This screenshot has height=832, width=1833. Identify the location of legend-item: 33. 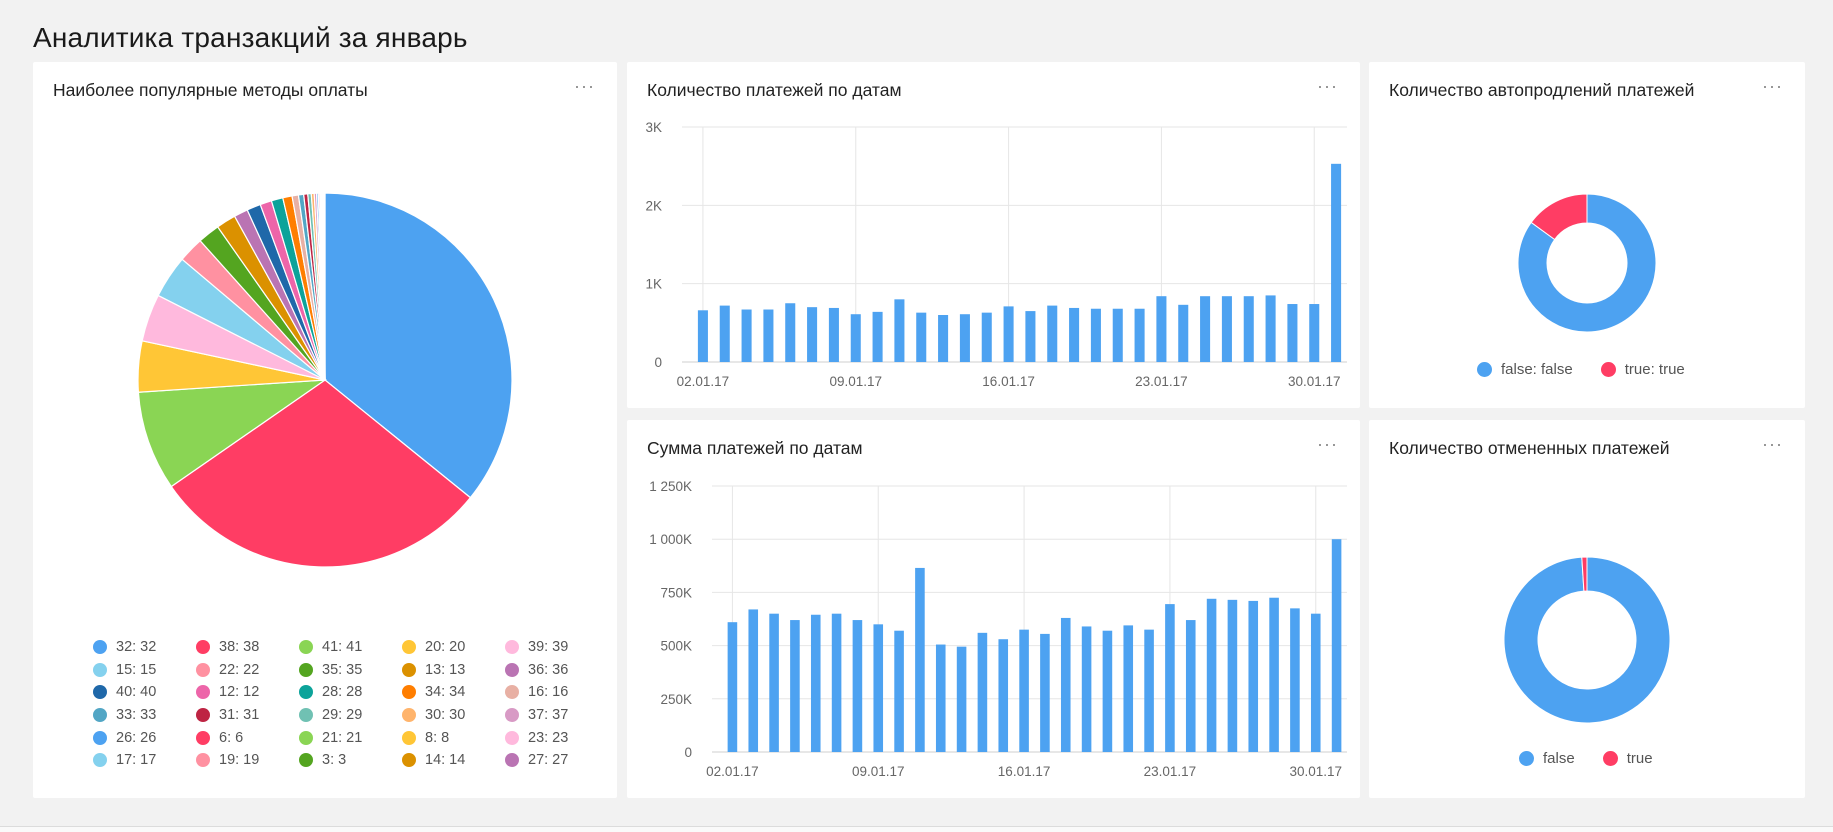
(144, 715).